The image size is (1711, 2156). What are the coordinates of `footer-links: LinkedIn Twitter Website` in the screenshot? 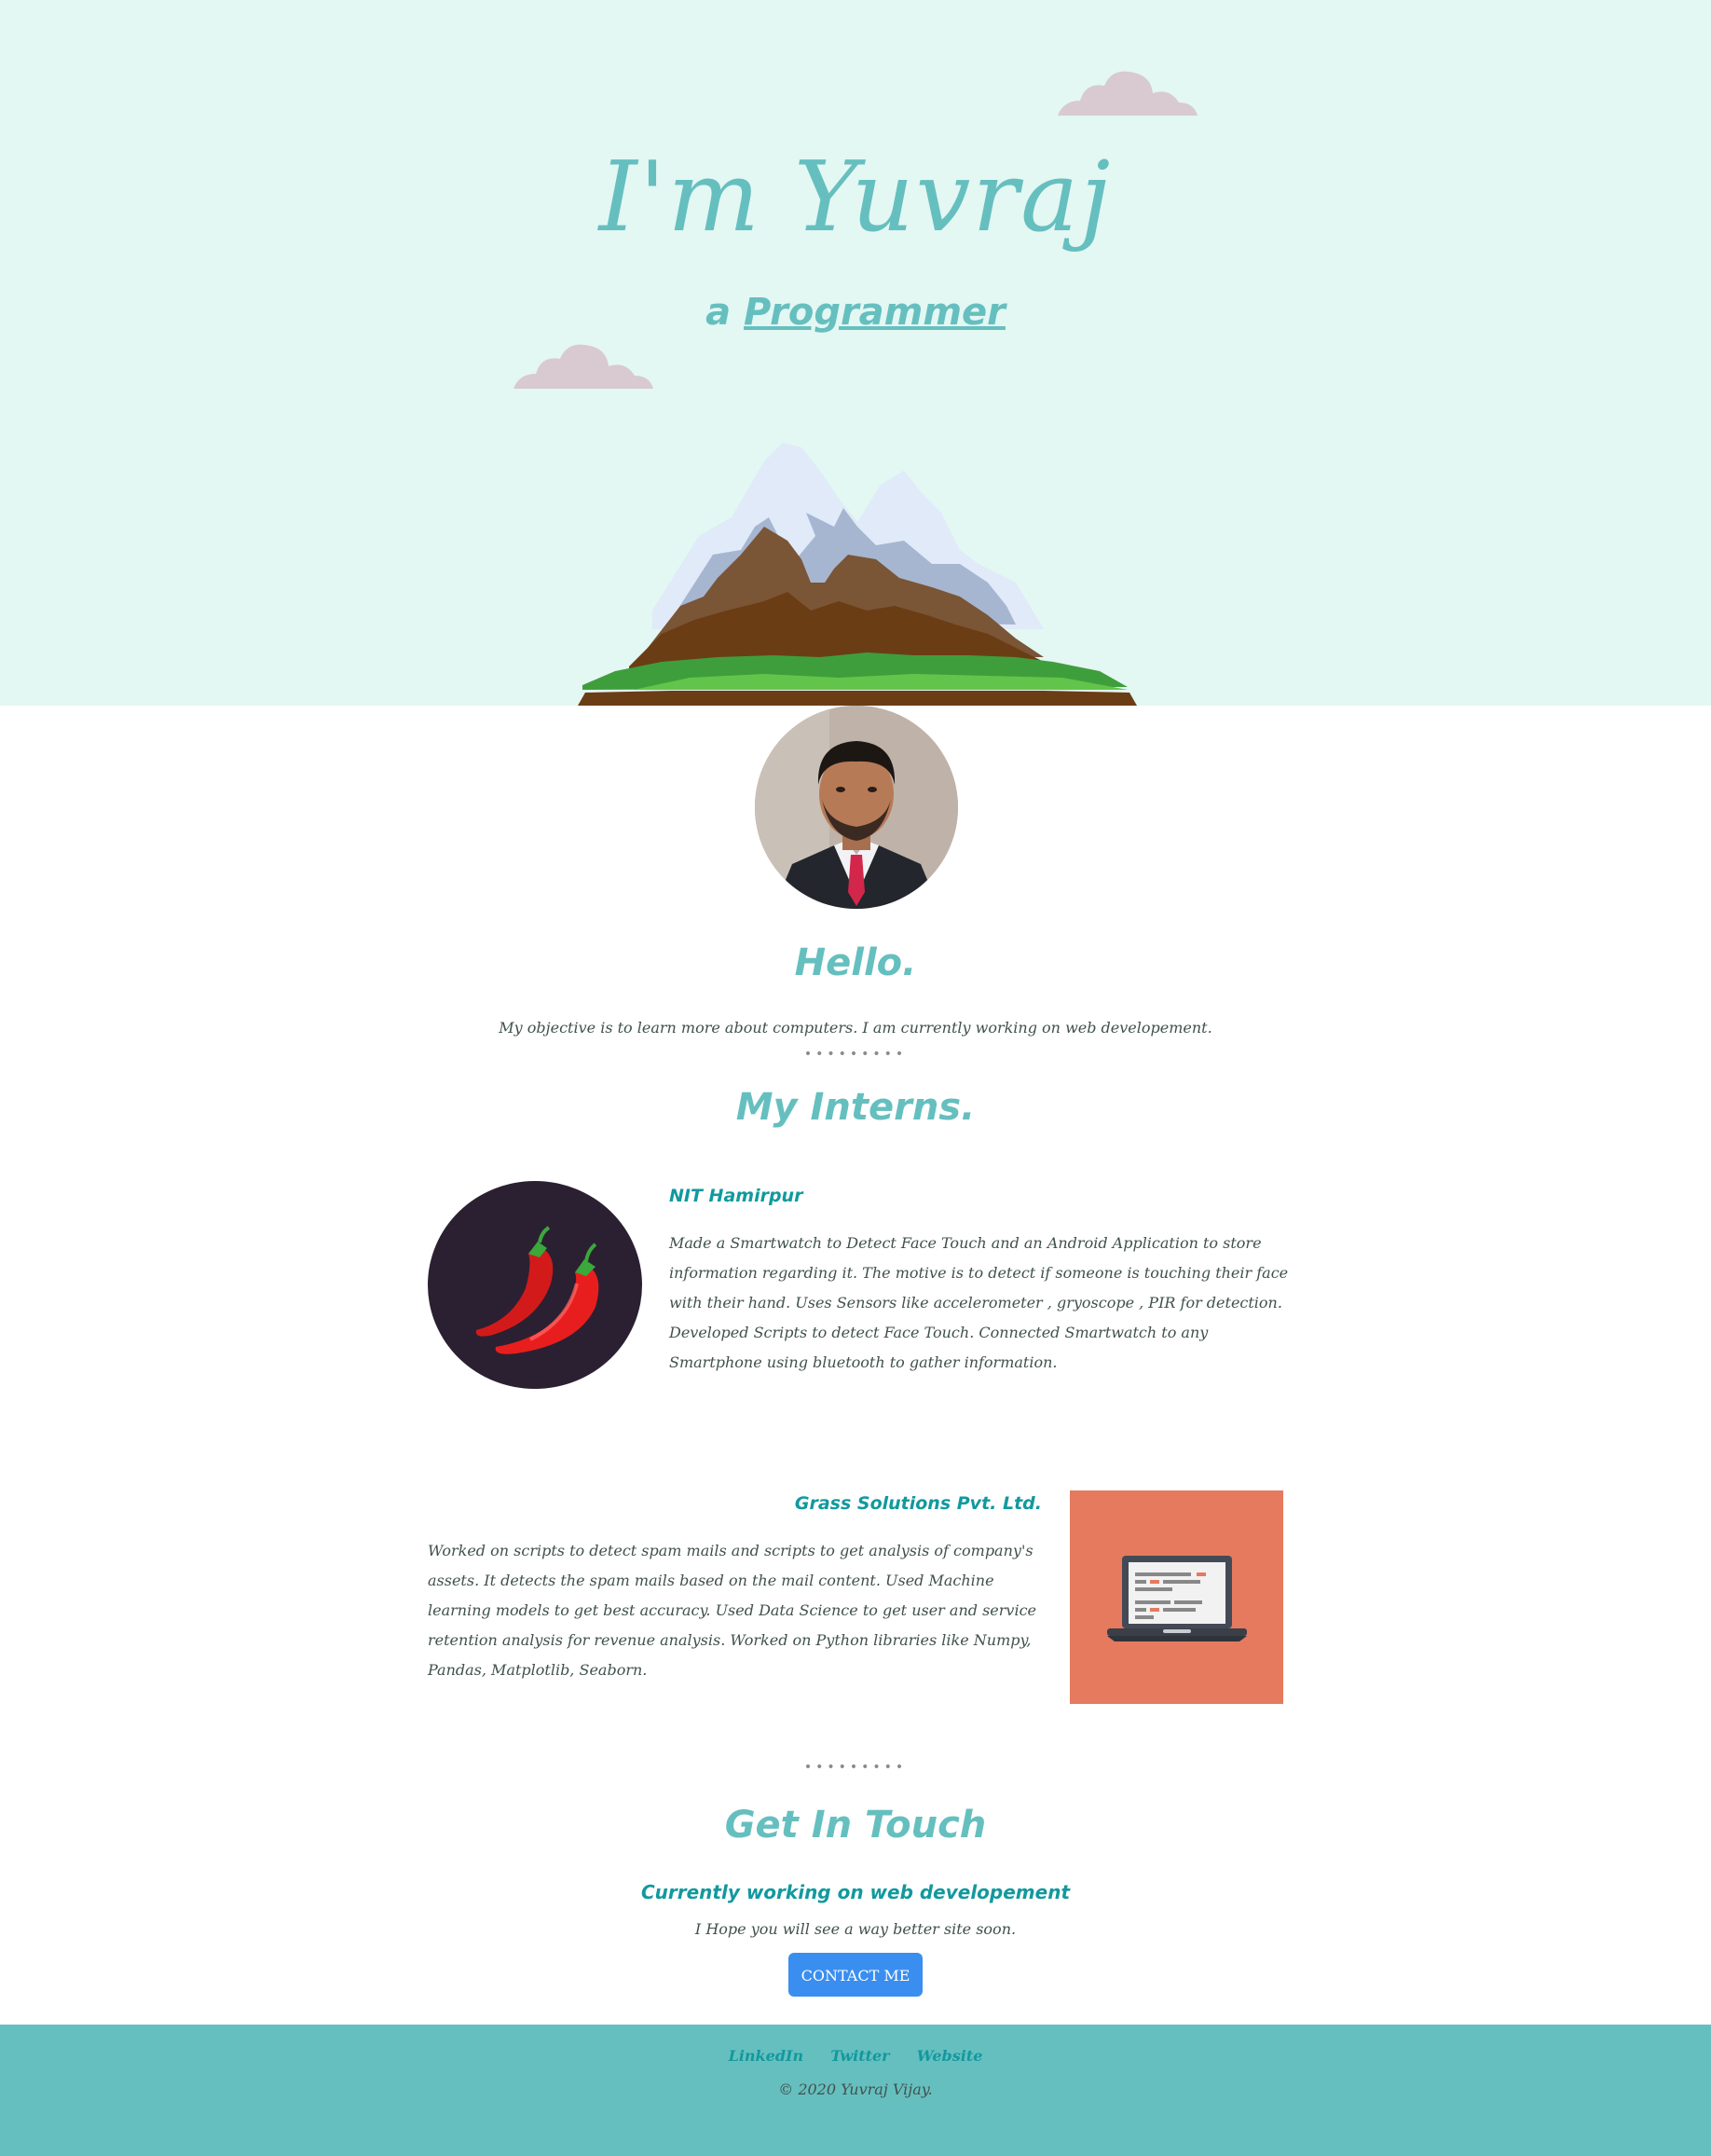 It's located at (855, 2056).